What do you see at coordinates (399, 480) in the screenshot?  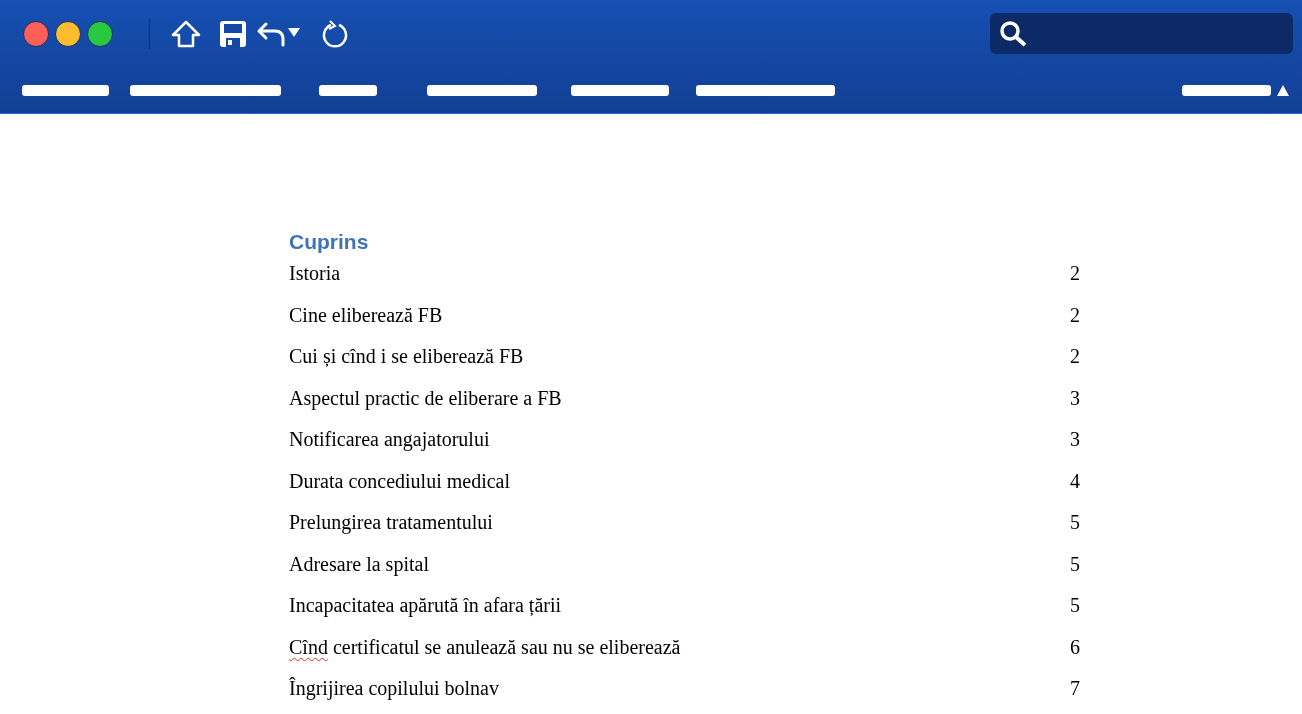 I see `toc-entry-title: Durata concediului medical` at bounding box center [399, 480].